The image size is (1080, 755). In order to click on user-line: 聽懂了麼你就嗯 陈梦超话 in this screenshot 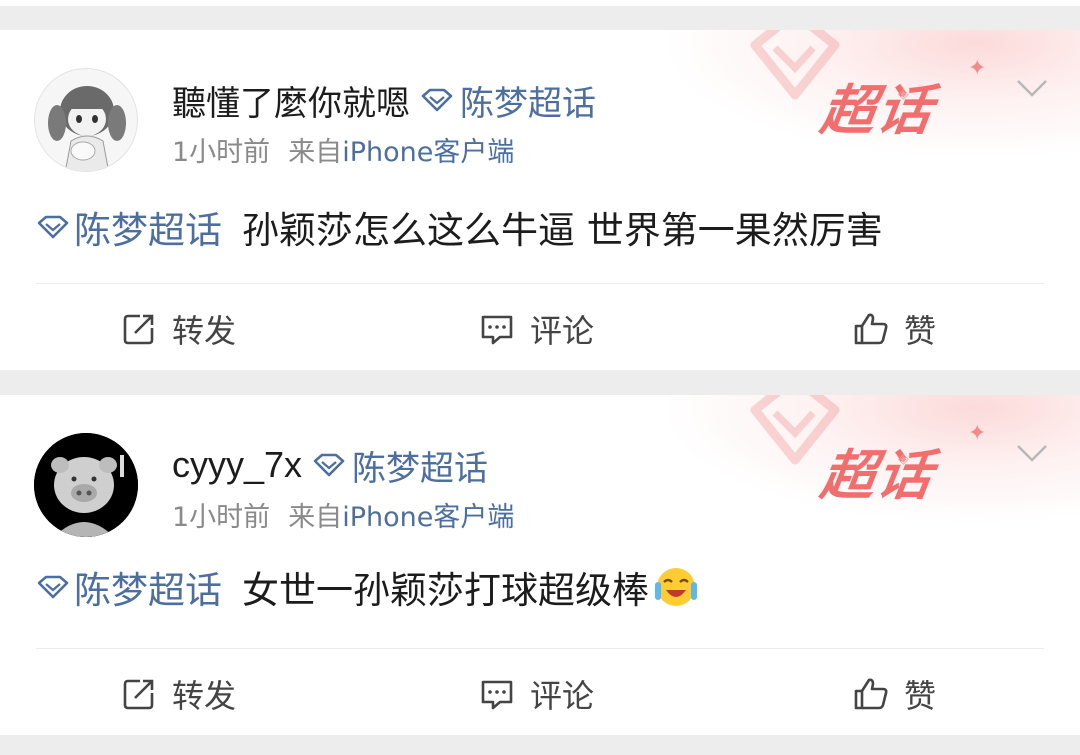, I will do `click(384, 100)`.